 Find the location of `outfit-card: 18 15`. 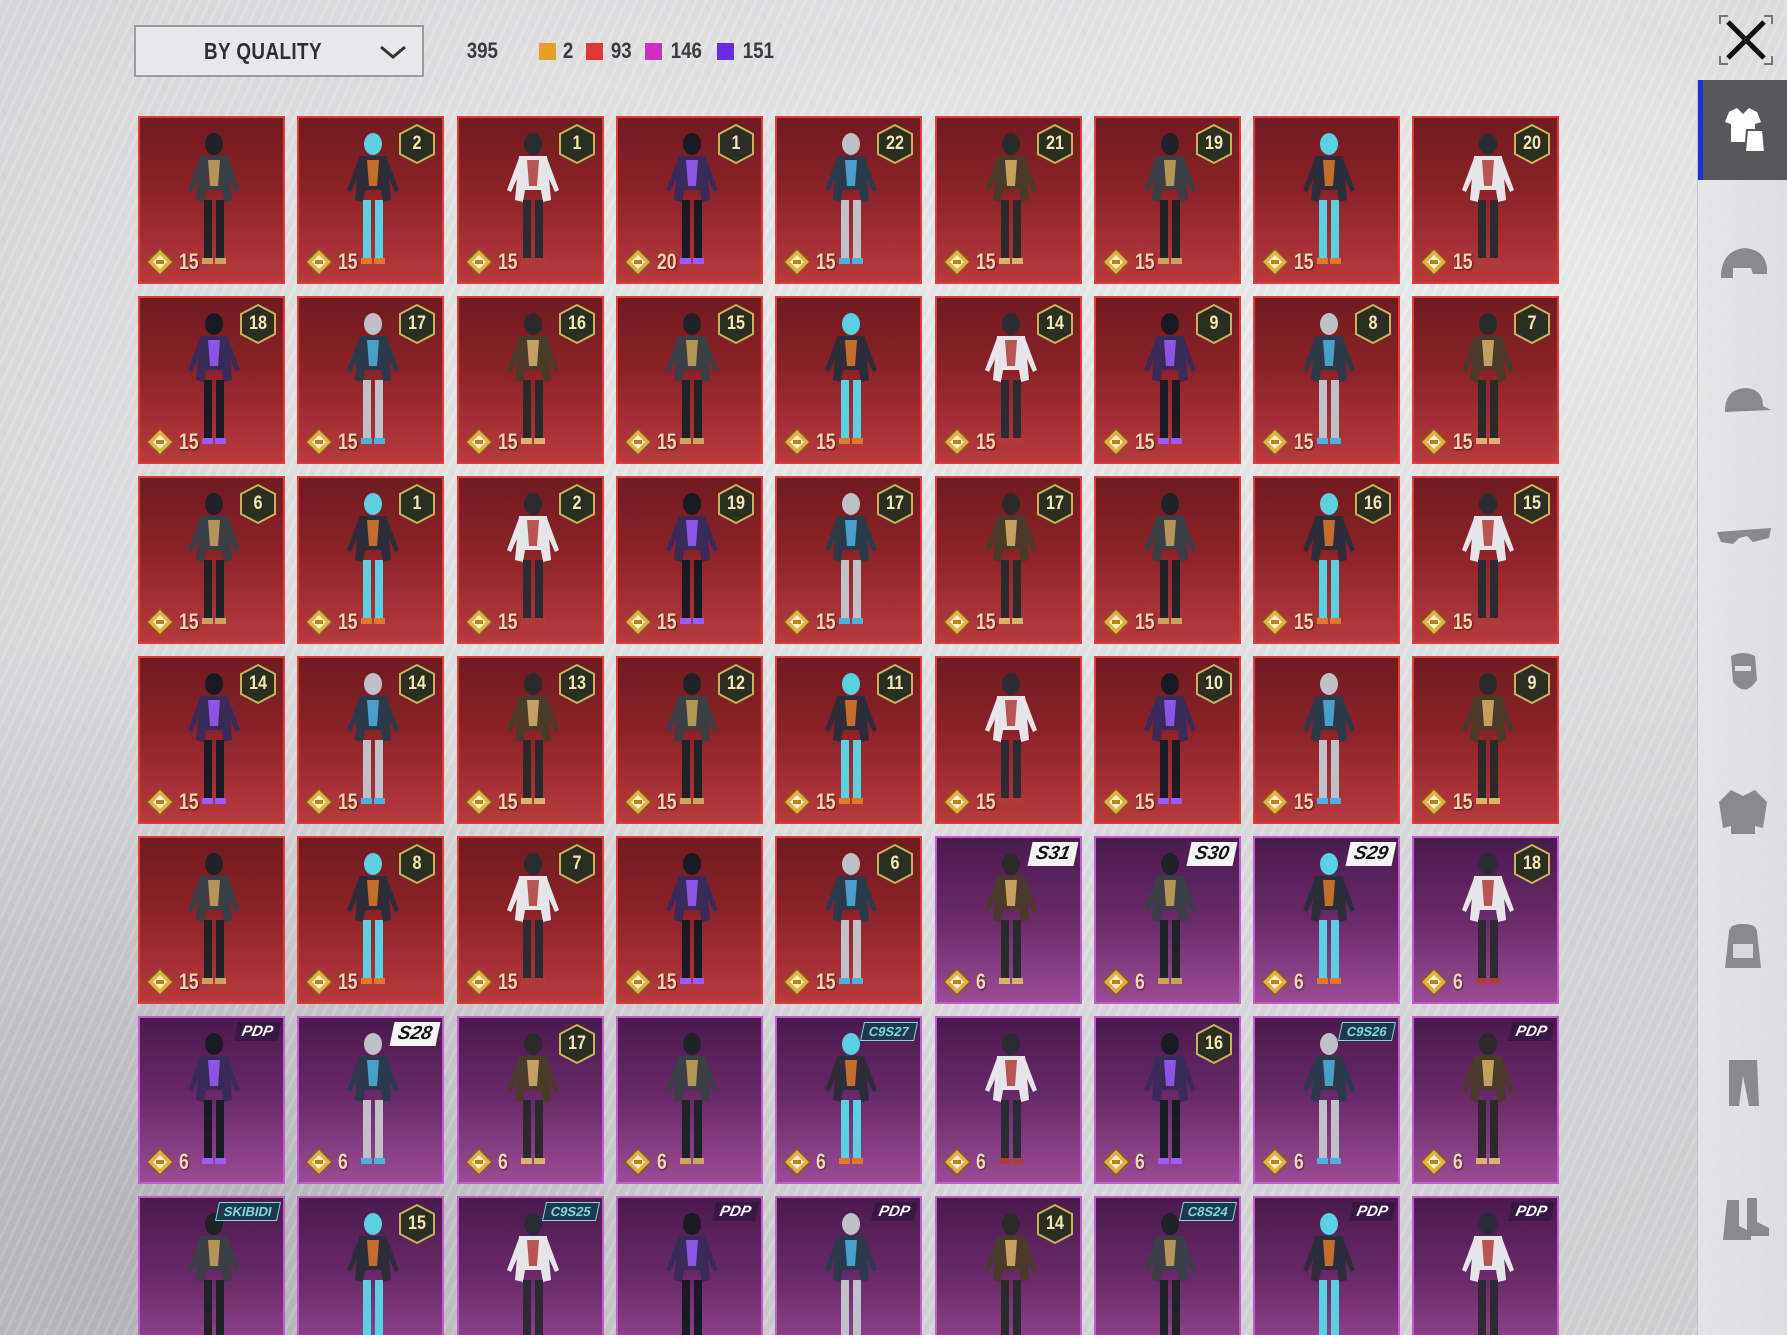

outfit-card: 18 15 is located at coordinates (211, 380).